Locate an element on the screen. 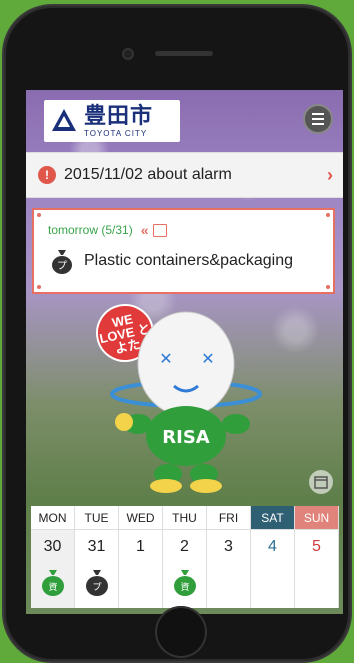 Image resolution: width=354 pixels, height=663 pixels. date-number: 31 is located at coordinates (96, 546).